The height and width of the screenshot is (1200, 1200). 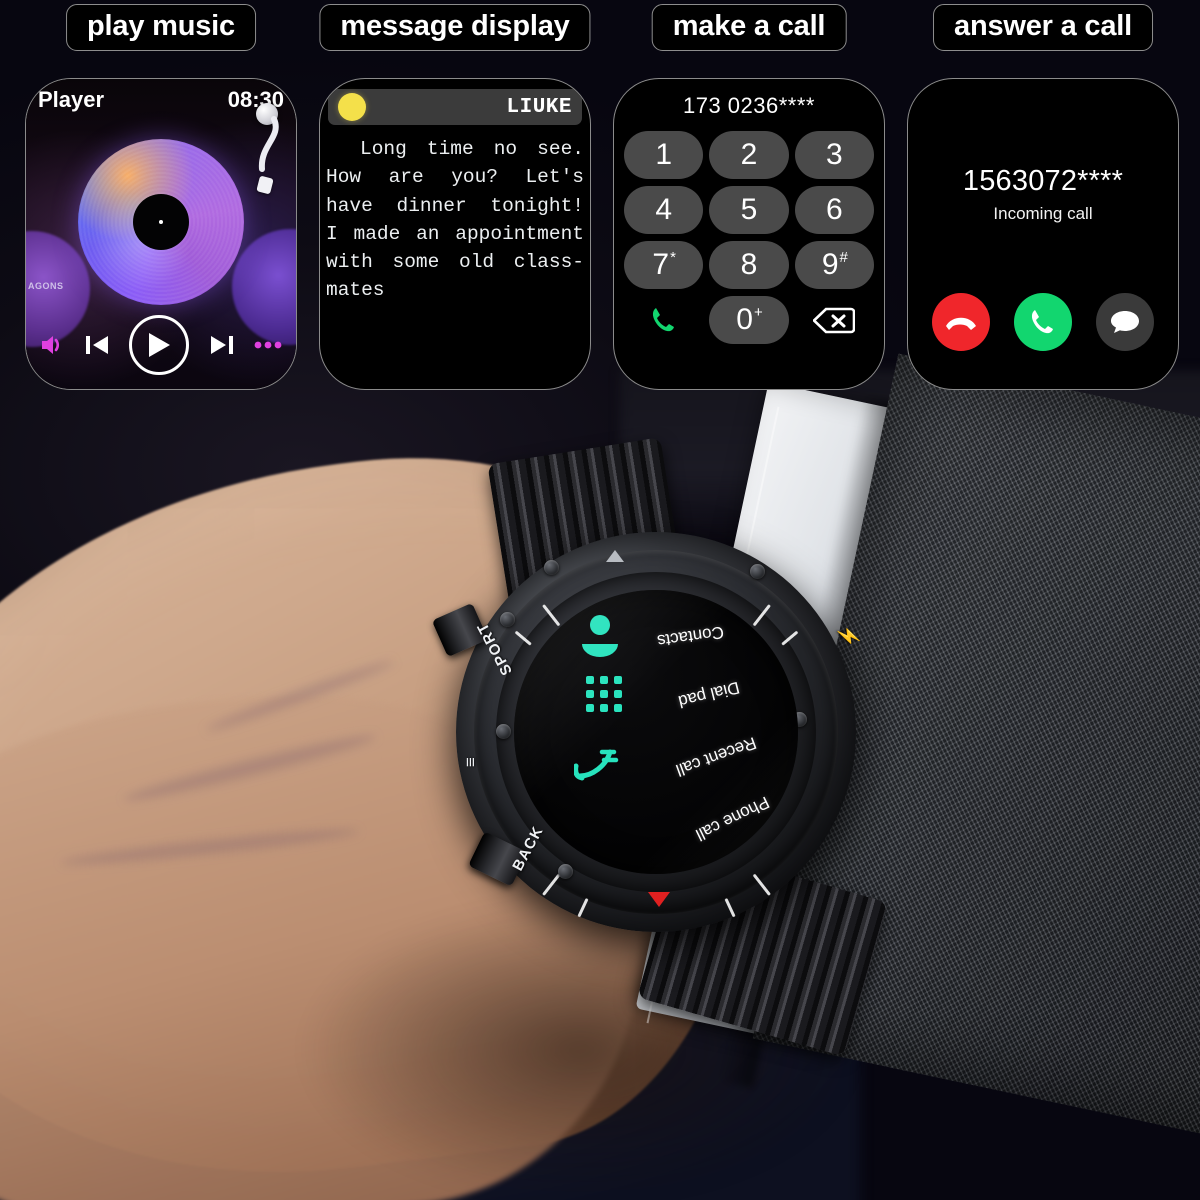 I want to click on watch-screen: Phone call Recent call Dial pad Contacts, so click(x=656, y=732).